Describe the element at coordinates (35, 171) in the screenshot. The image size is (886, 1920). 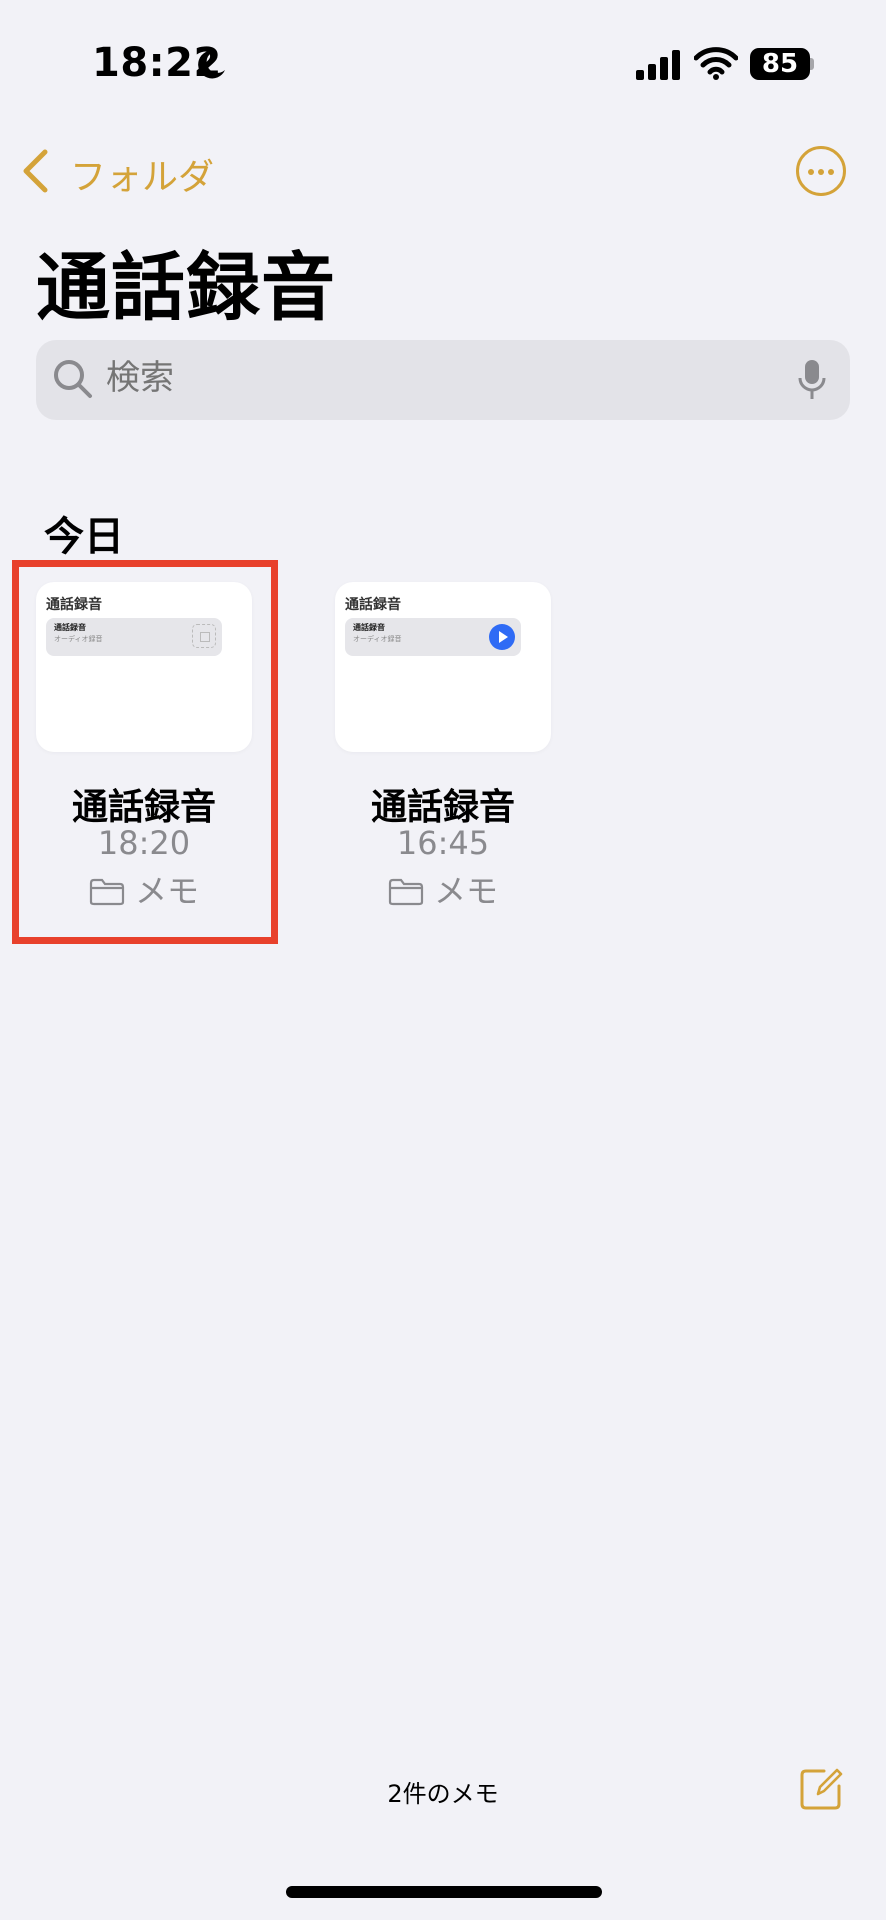
I see `back-chevron-icon` at that location.